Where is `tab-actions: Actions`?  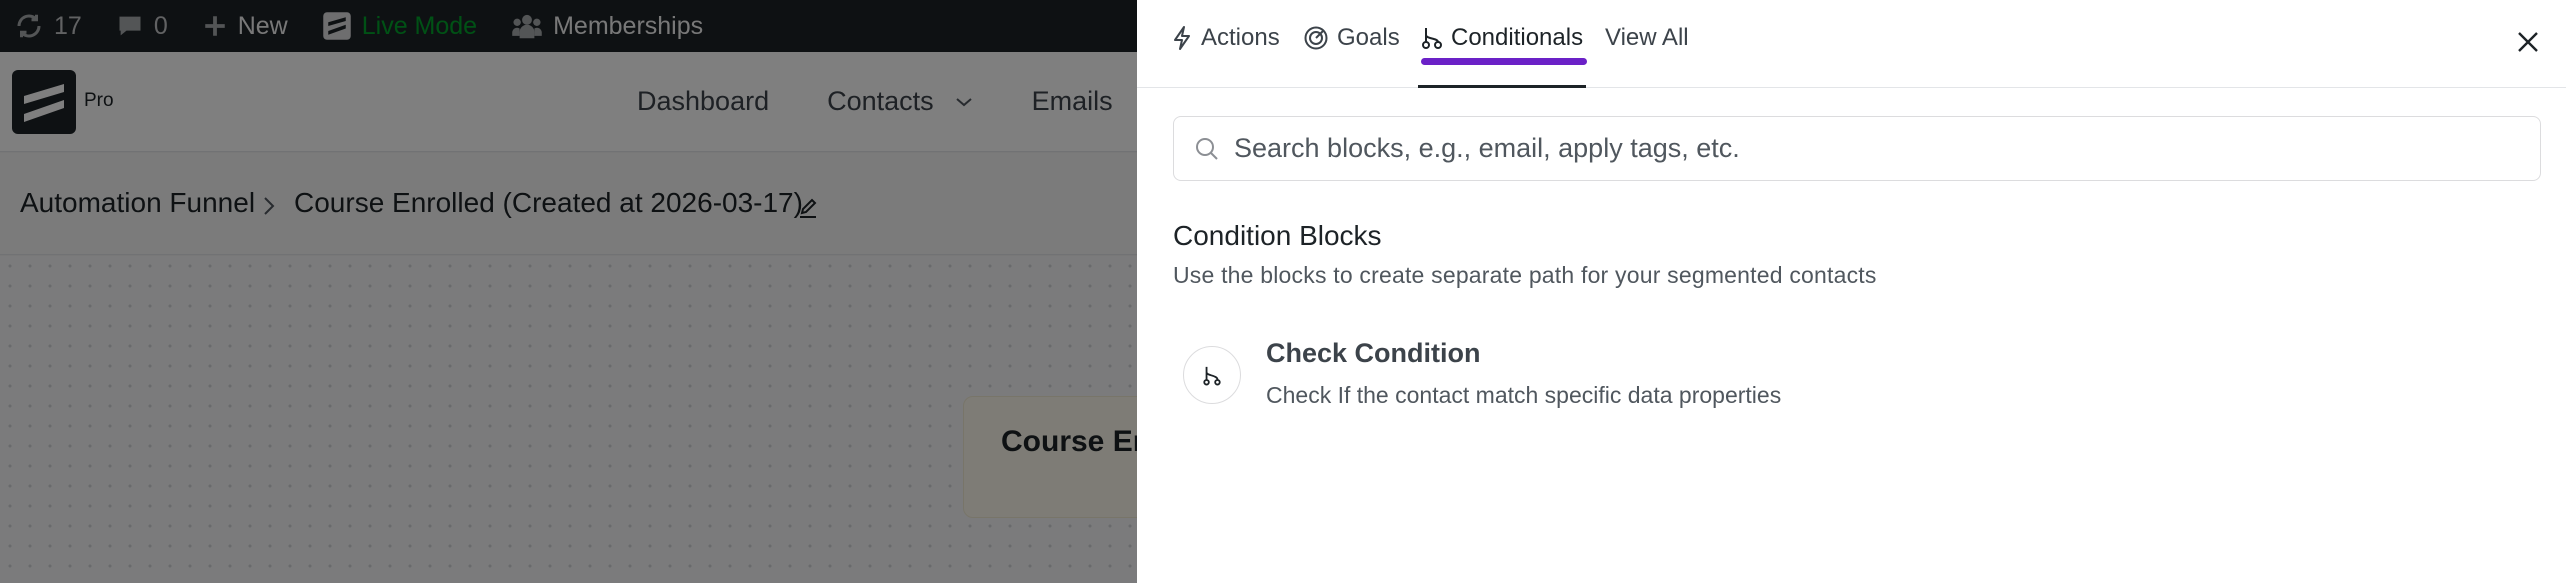 tab-actions: Actions is located at coordinates (1225, 38).